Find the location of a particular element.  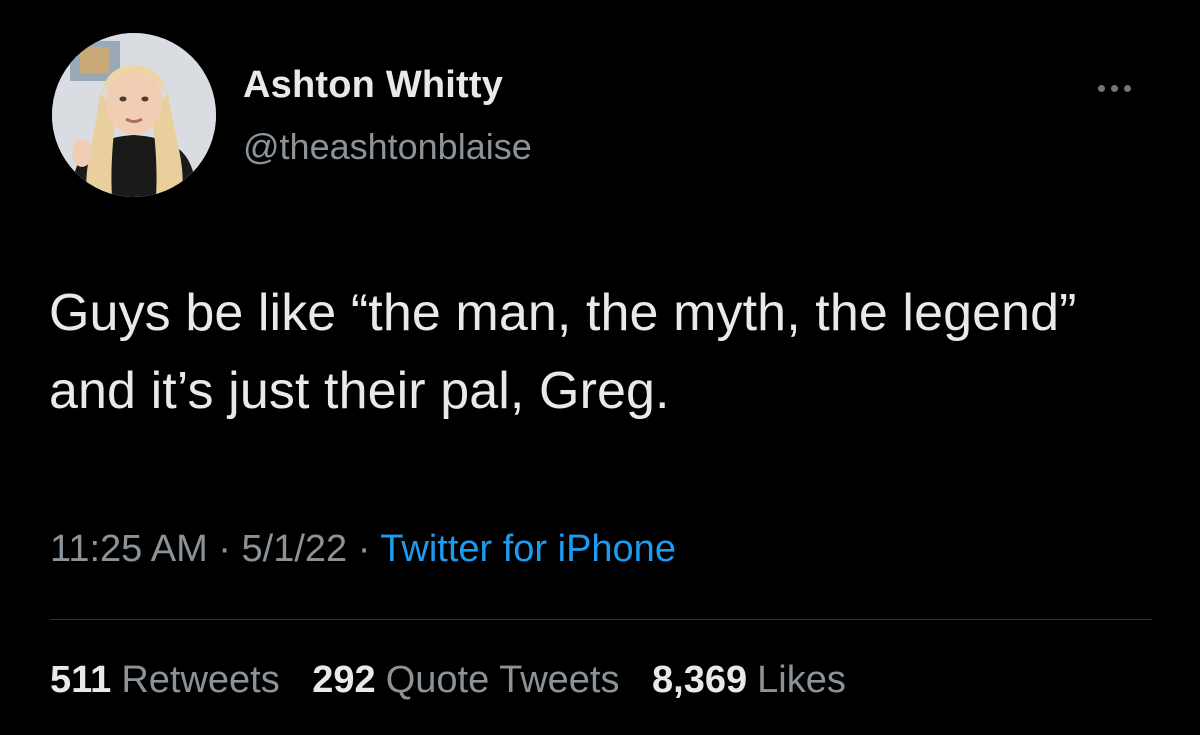

likes-stat: 8,369 Likes is located at coordinates (749, 680).